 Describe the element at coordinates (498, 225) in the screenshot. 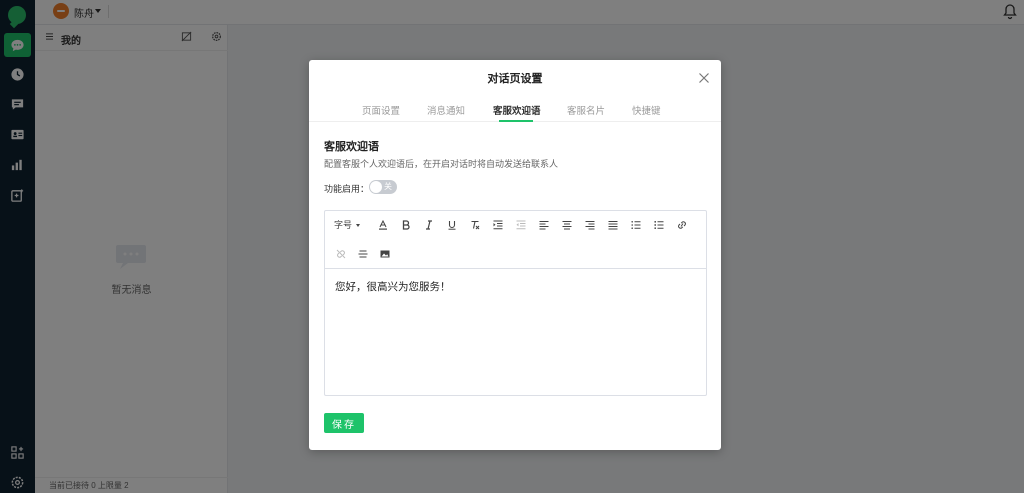

I see `indent-increase-icon` at that location.